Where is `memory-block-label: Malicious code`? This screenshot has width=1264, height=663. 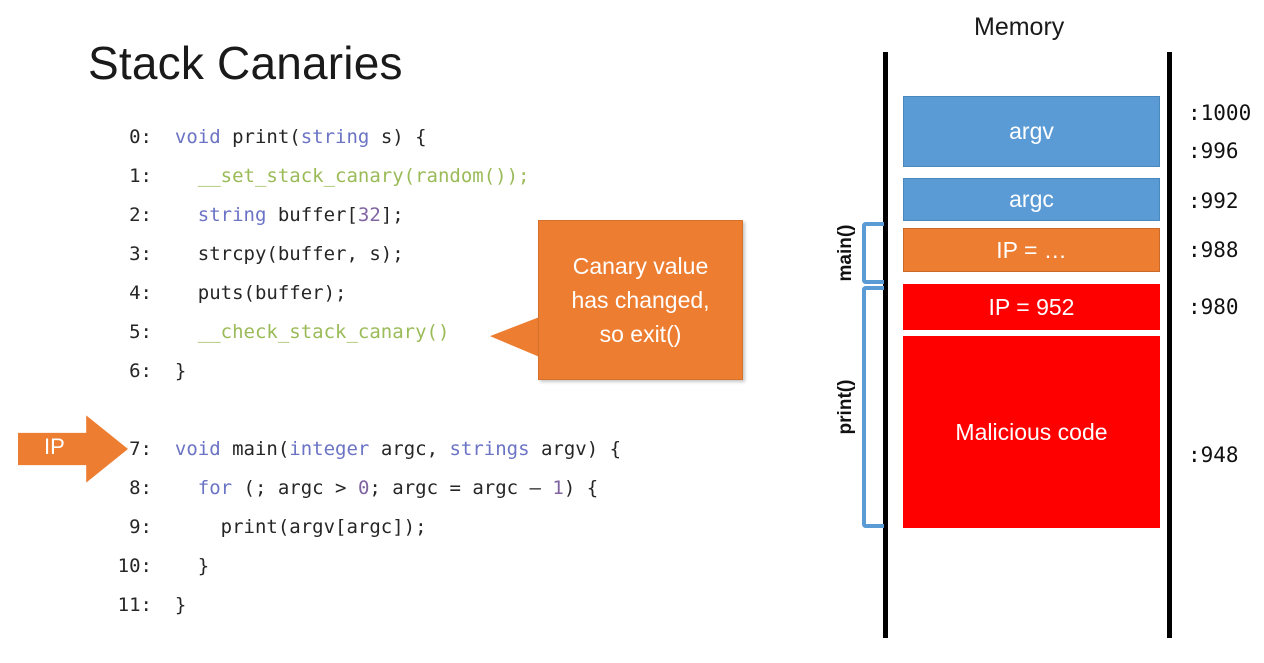
memory-block-label: Malicious code is located at coordinates (1031, 431).